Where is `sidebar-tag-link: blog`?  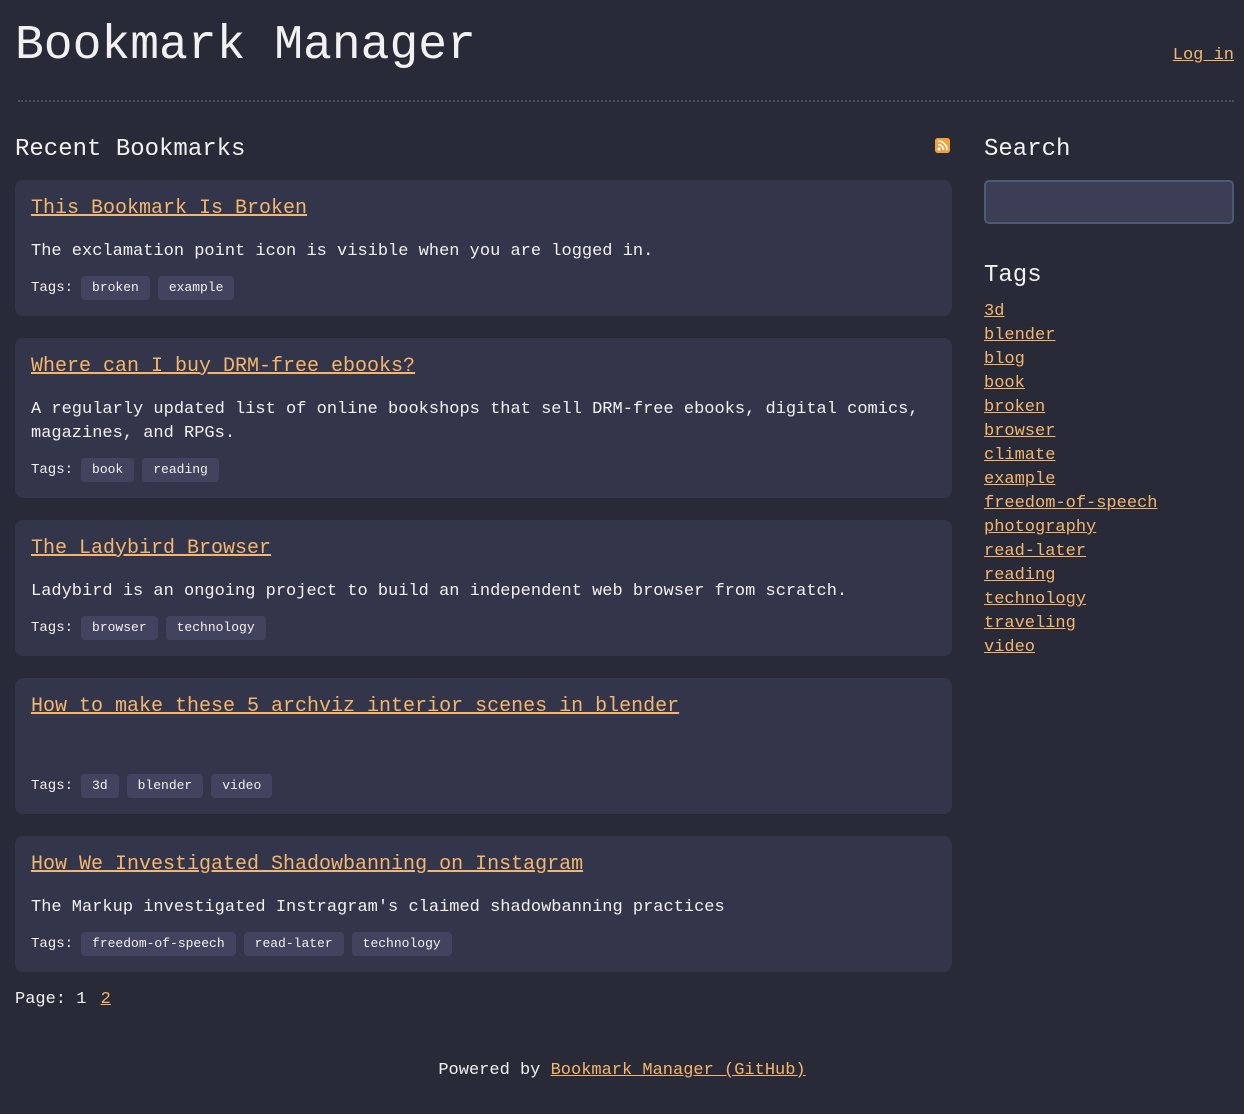 sidebar-tag-link: blog is located at coordinates (1004, 359).